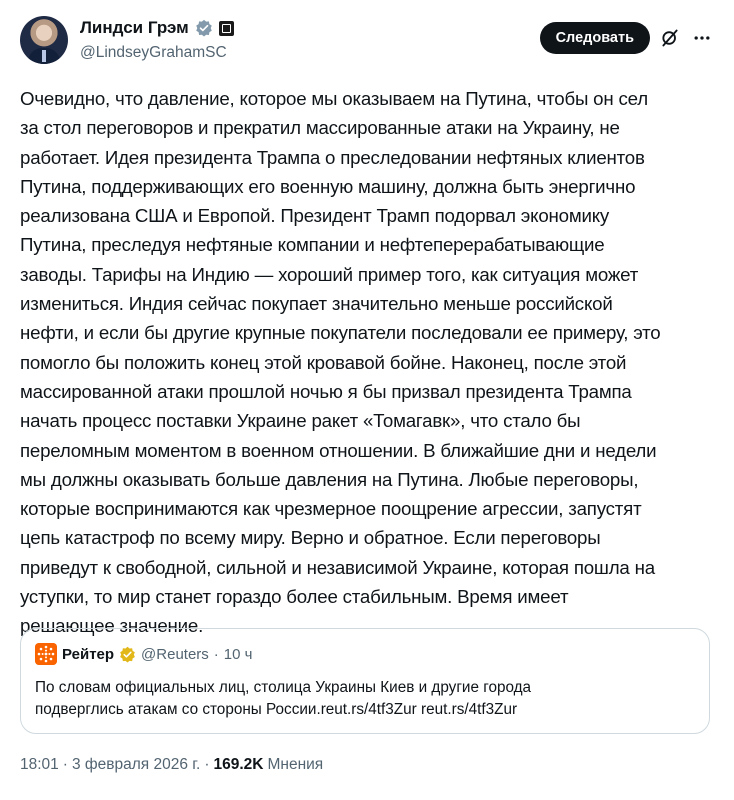  I want to click on tweet-header: Линдси Грэм @LindseyGrahamSC Следовать, so click(370, 41).